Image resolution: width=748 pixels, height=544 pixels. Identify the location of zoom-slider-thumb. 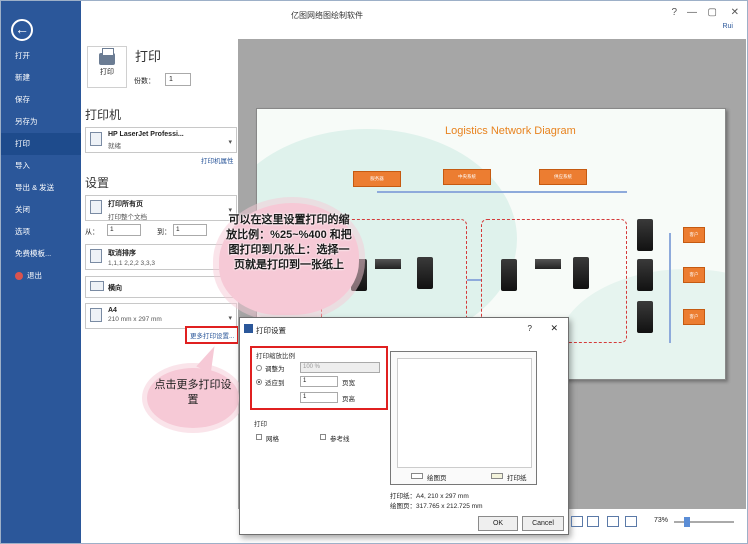
(687, 522).